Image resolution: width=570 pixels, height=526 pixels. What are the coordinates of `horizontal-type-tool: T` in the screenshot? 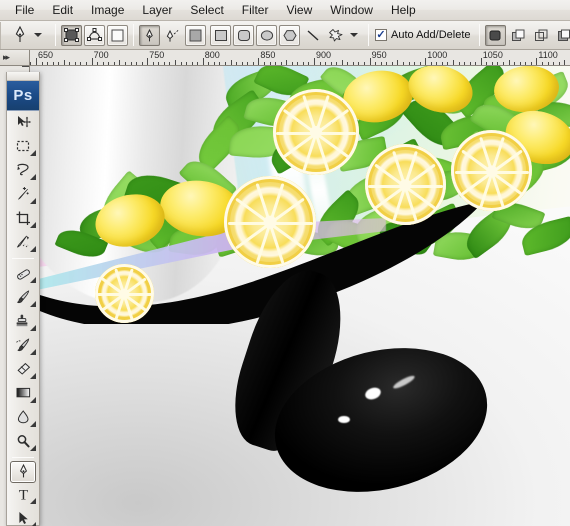 It's located at (23, 495).